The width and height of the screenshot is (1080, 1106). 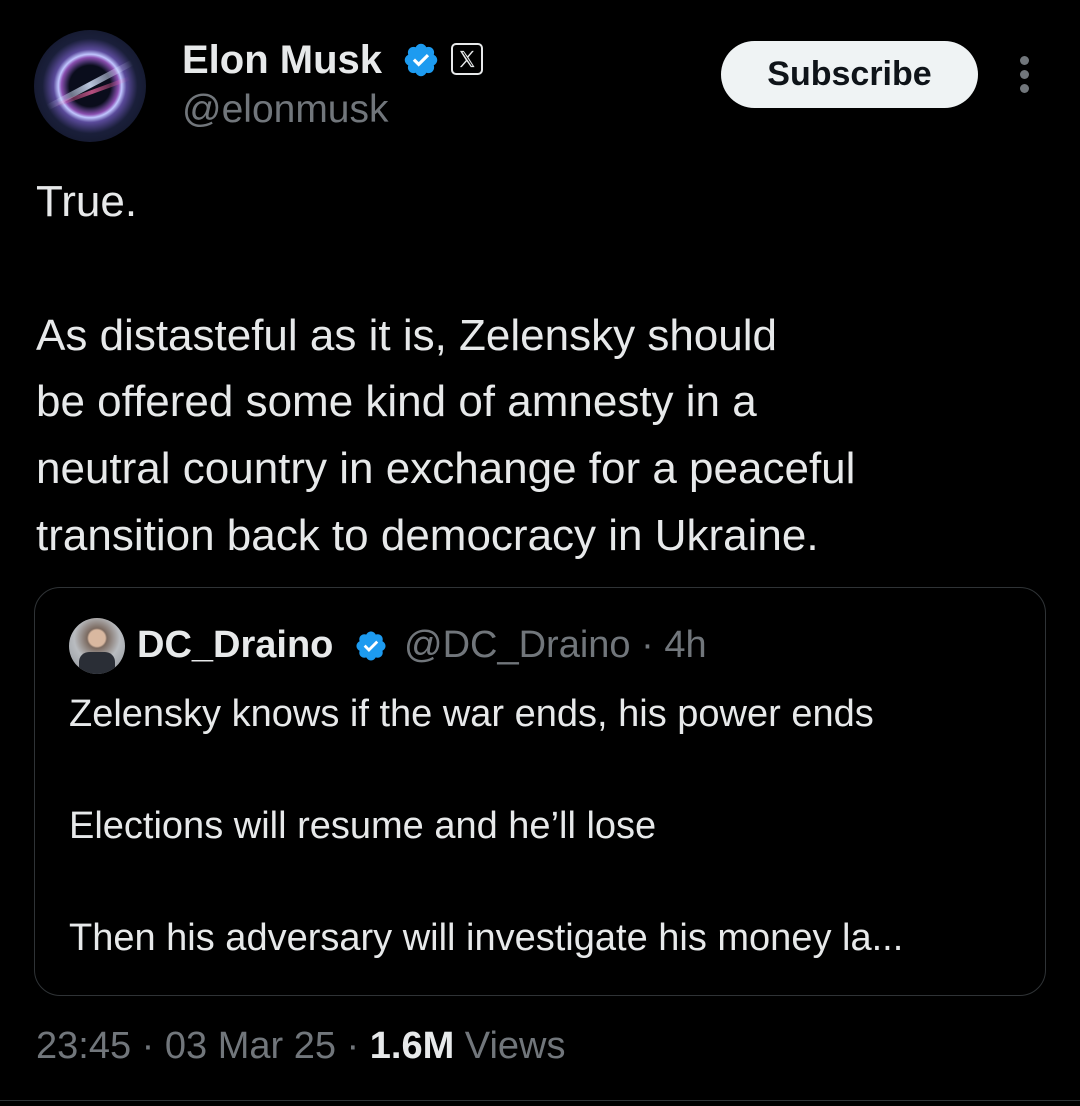 I want to click on more-vertical-icon, so click(x=1024, y=76).